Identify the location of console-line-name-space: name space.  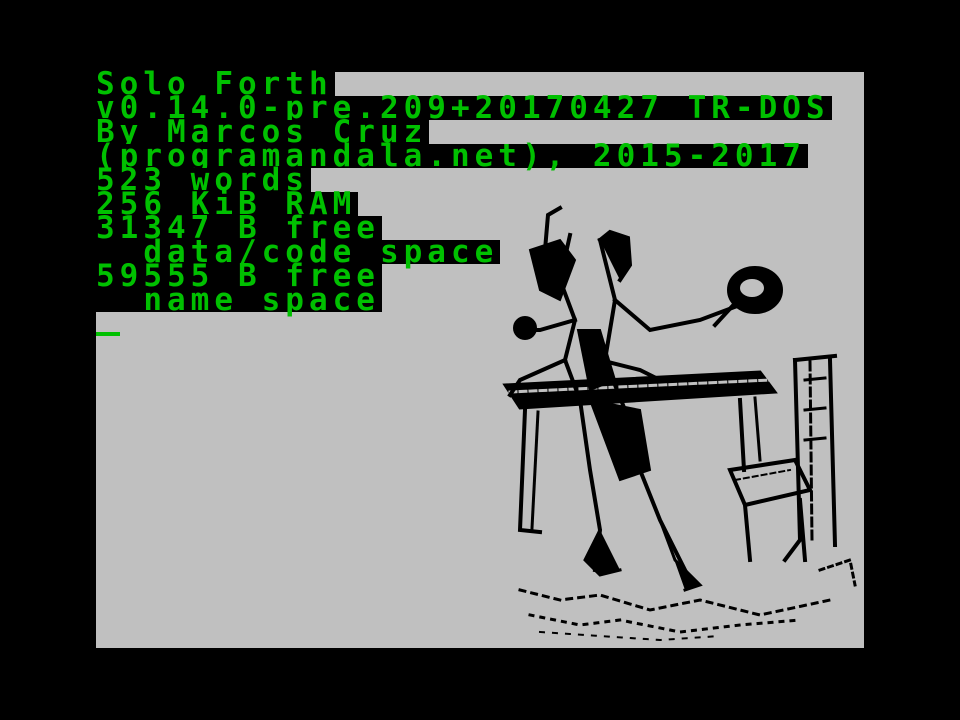
(239, 300).